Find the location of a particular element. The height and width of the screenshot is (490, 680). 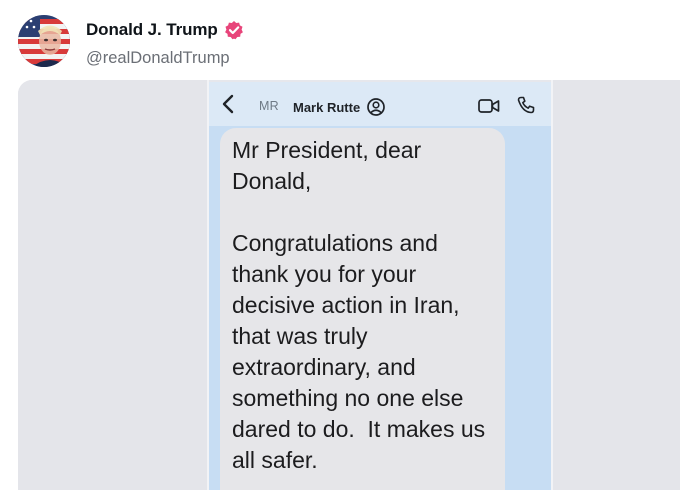

flag-portrait-avatar is located at coordinates (44, 41).